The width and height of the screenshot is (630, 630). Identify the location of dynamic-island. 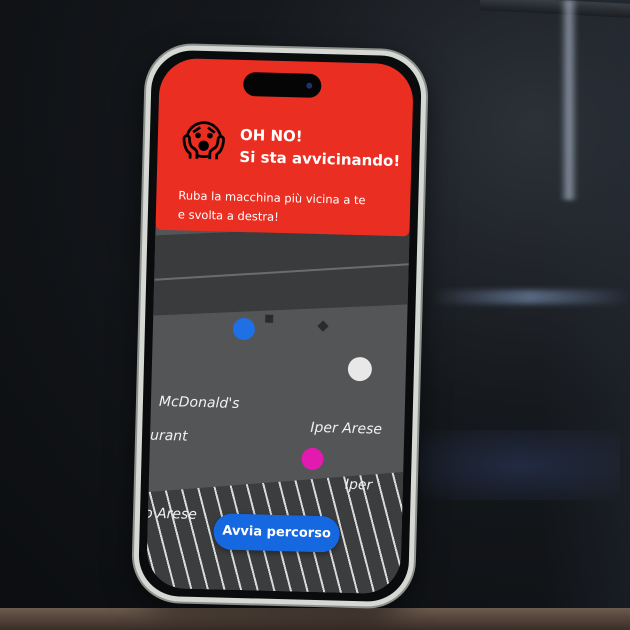
(282, 84).